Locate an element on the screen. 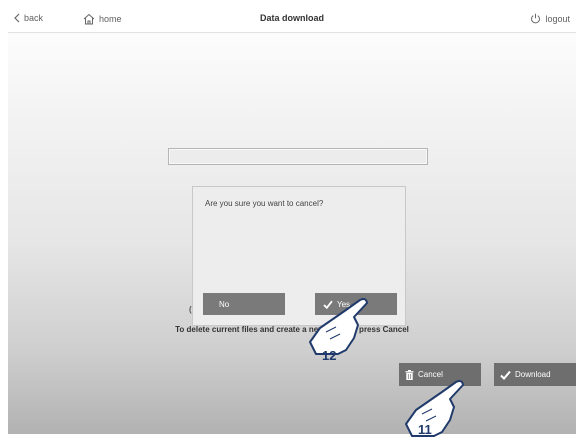 Image resolution: width=579 pixels, height=447 pixels. download-label: Download is located at coordinates (533, 374).